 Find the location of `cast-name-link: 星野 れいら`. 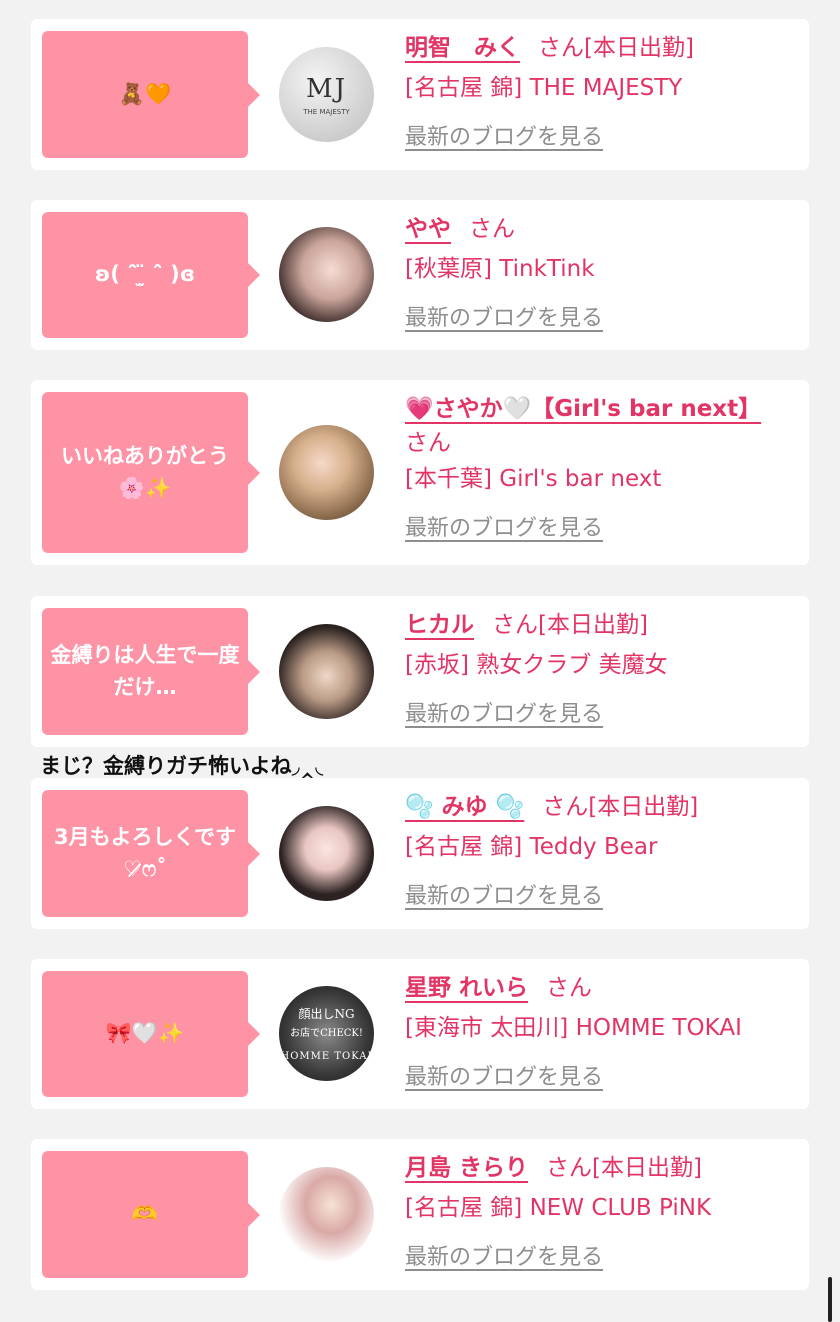

cast-name-link: 星野 れいら is located at coordinates (466, 988).